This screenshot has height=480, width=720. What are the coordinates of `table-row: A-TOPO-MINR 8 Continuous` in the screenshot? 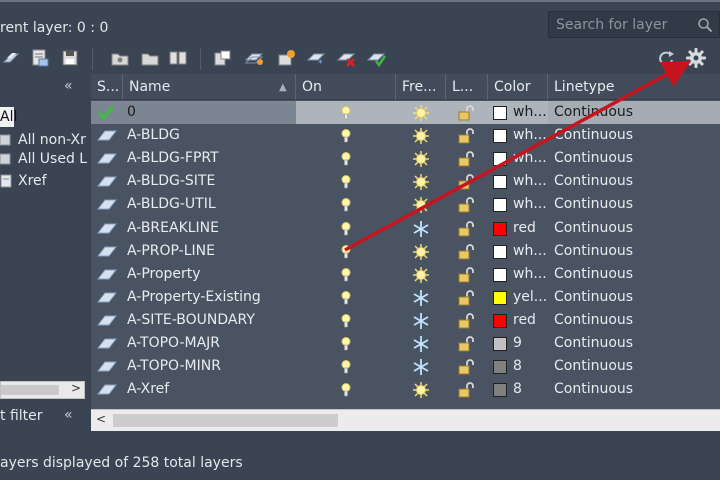 It's located at (405, 366).